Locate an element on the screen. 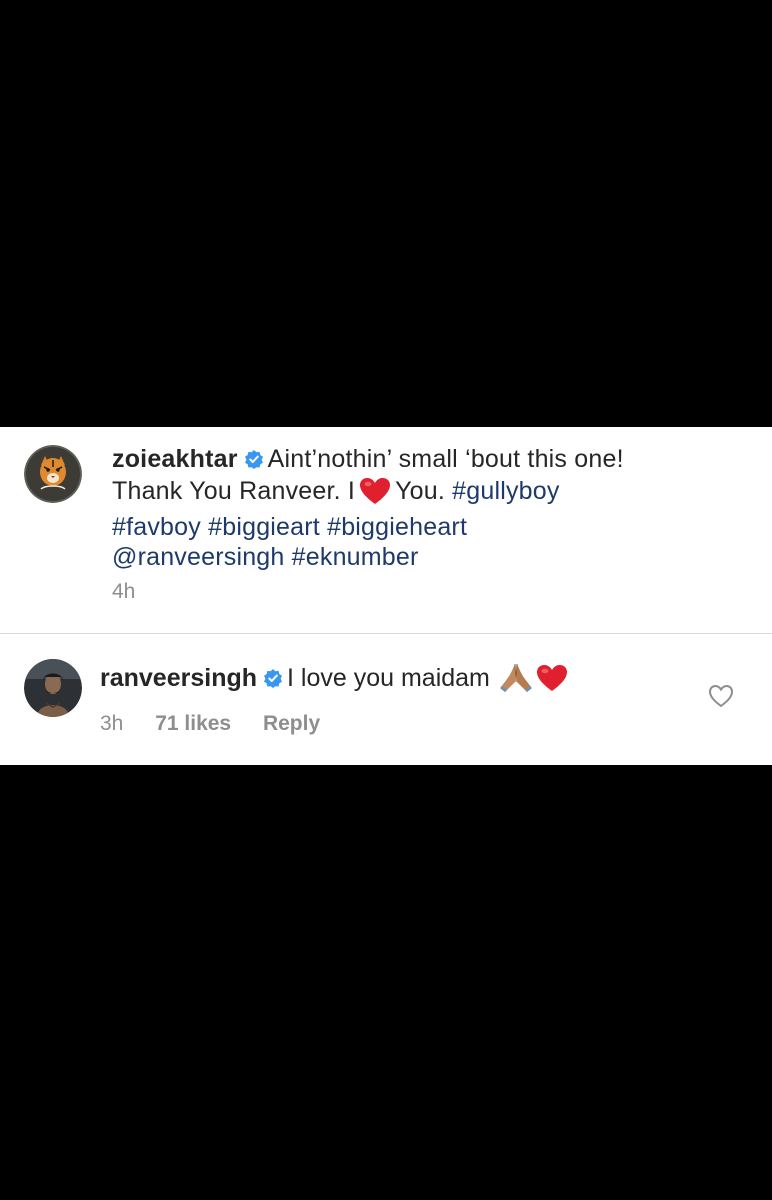  reply-text: ranveersingh I love you maidam is located at coordinates (380, 680).